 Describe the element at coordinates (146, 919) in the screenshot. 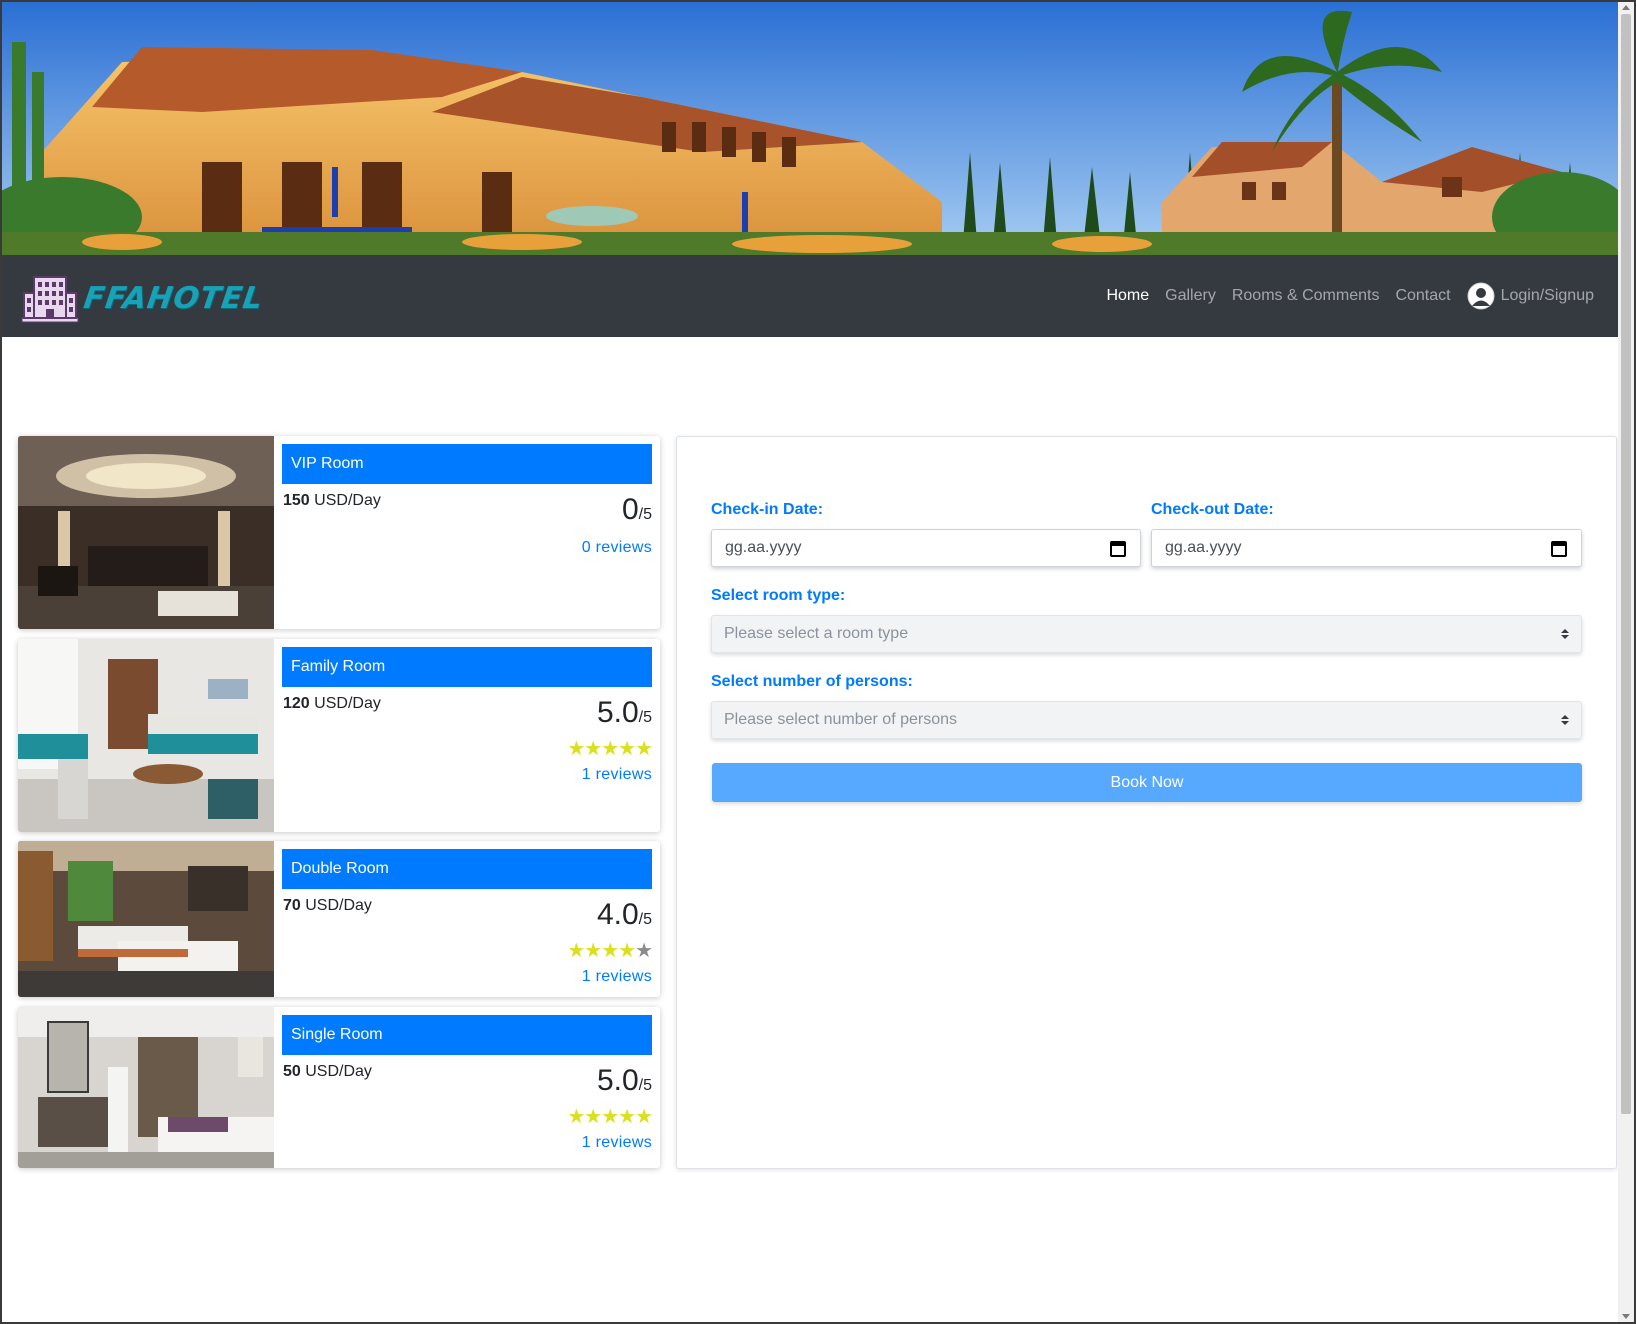

I see `room-photo-double` at that location.